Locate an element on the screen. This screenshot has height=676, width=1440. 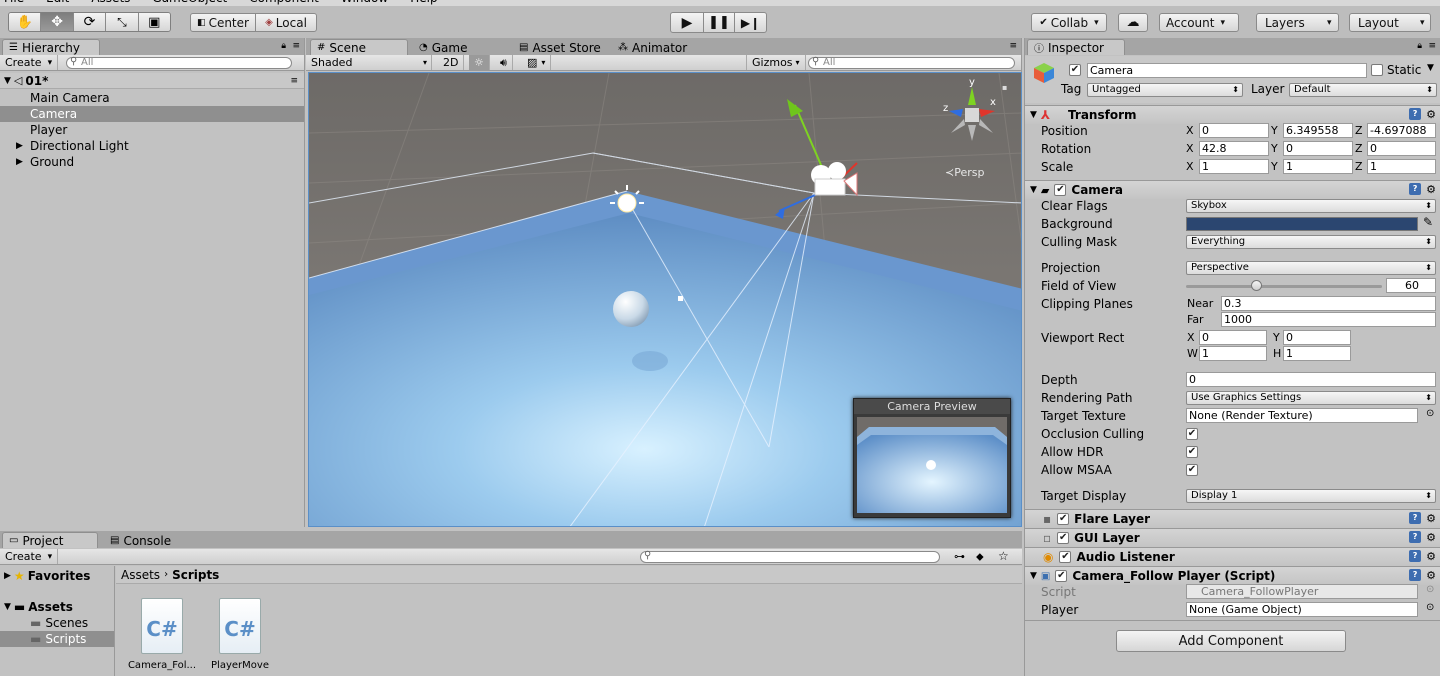
near-field: 0.3 is located at coordinates (1328, 303).